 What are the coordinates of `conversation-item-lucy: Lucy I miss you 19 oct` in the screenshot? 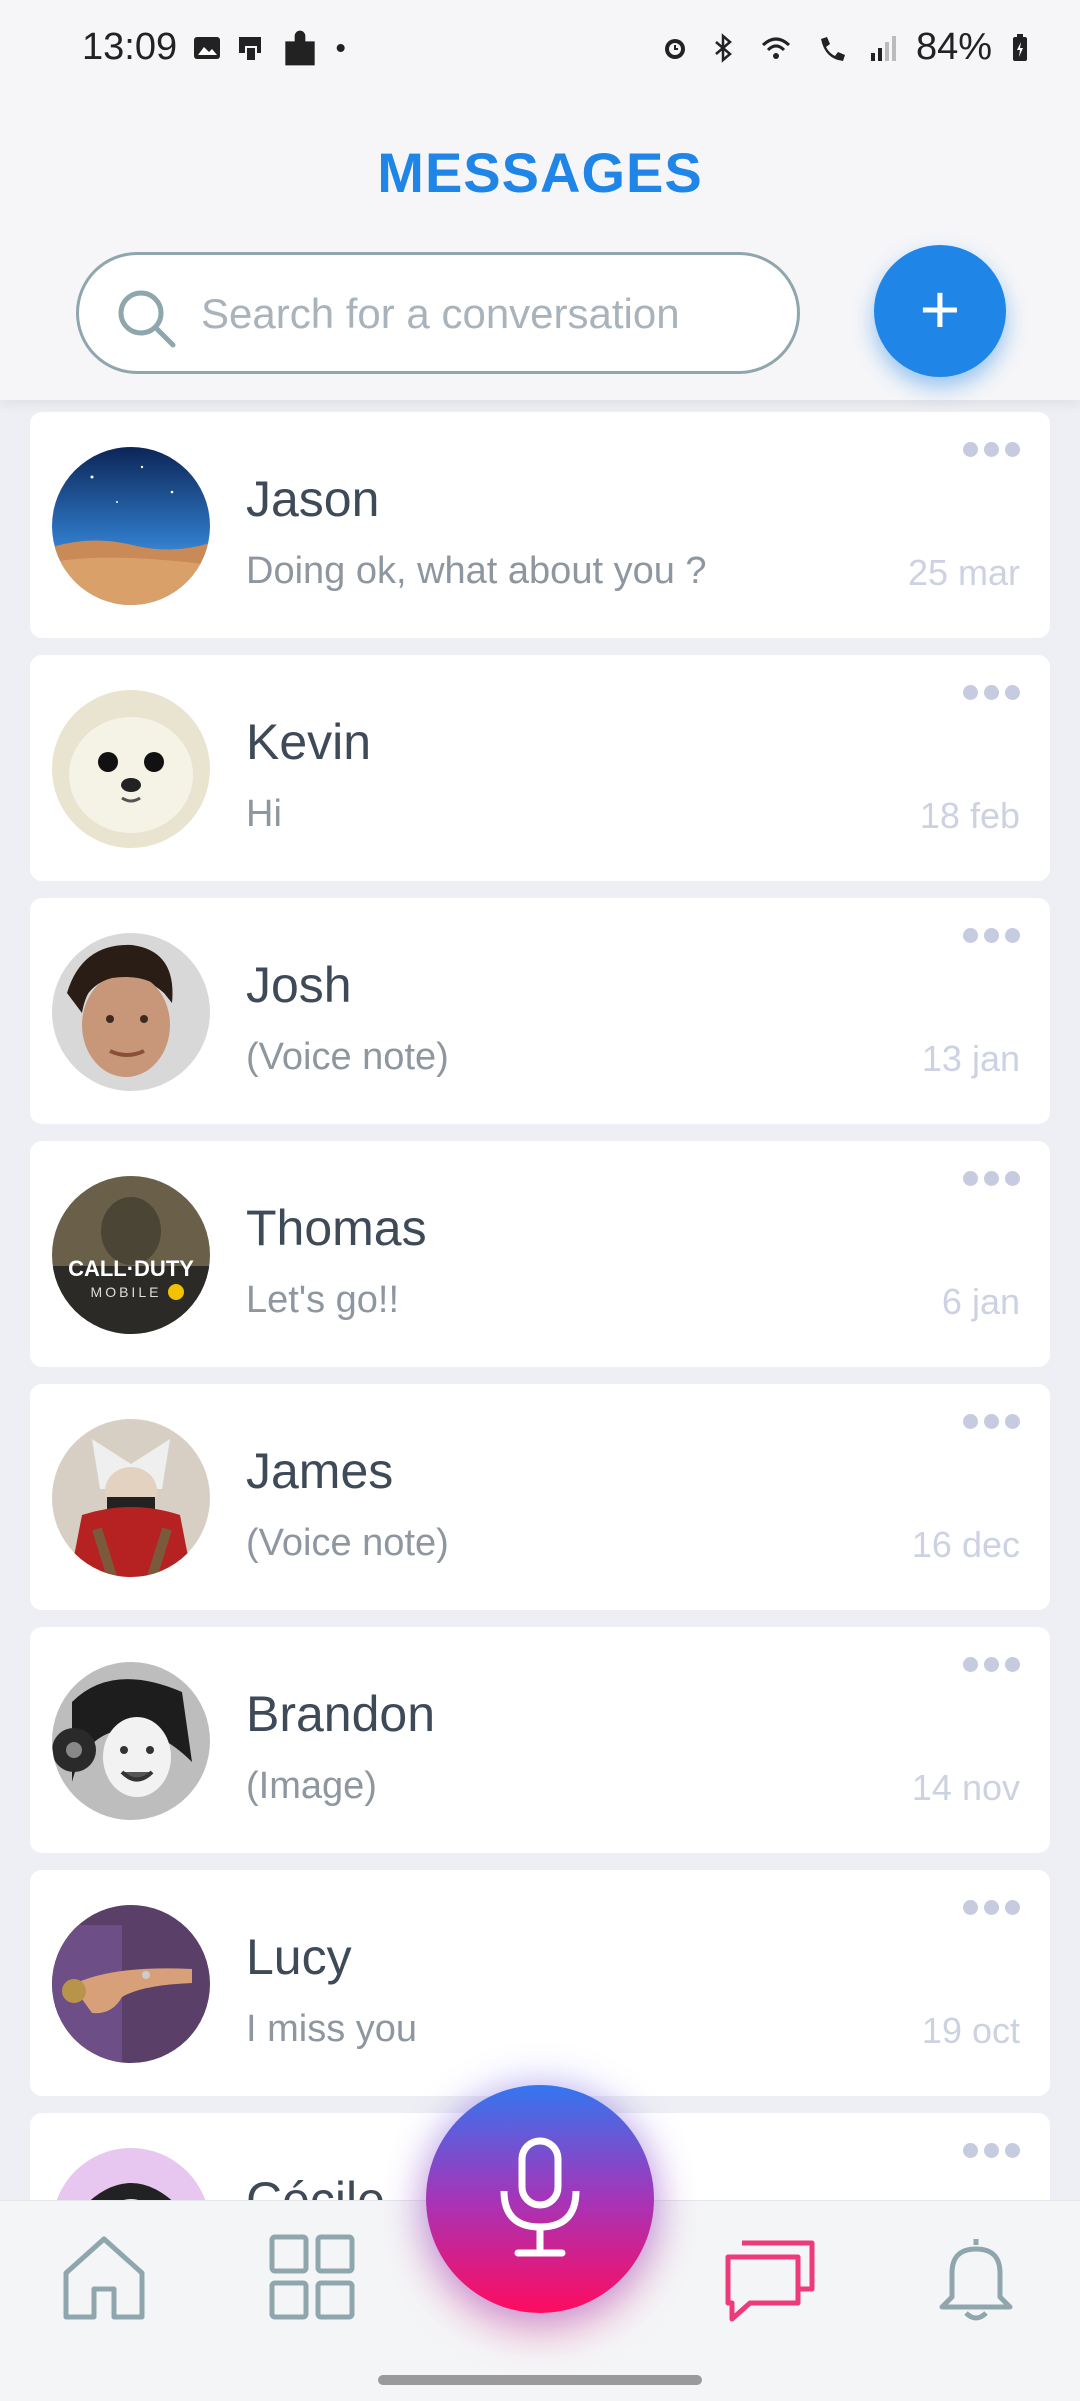 It's located at (540, 1983).